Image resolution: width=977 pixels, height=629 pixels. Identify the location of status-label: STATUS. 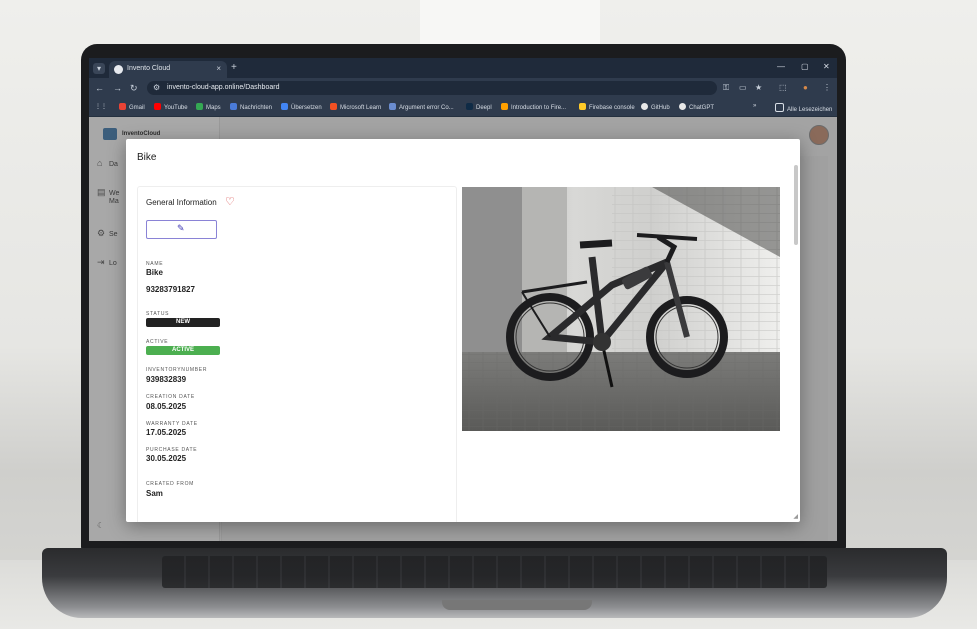
(158, 314).